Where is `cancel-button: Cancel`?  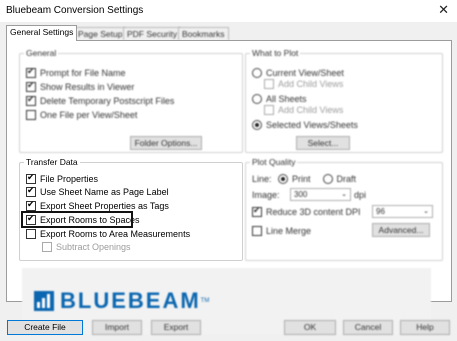
cancel-button: Cancel is located at coordinates (368, 327).